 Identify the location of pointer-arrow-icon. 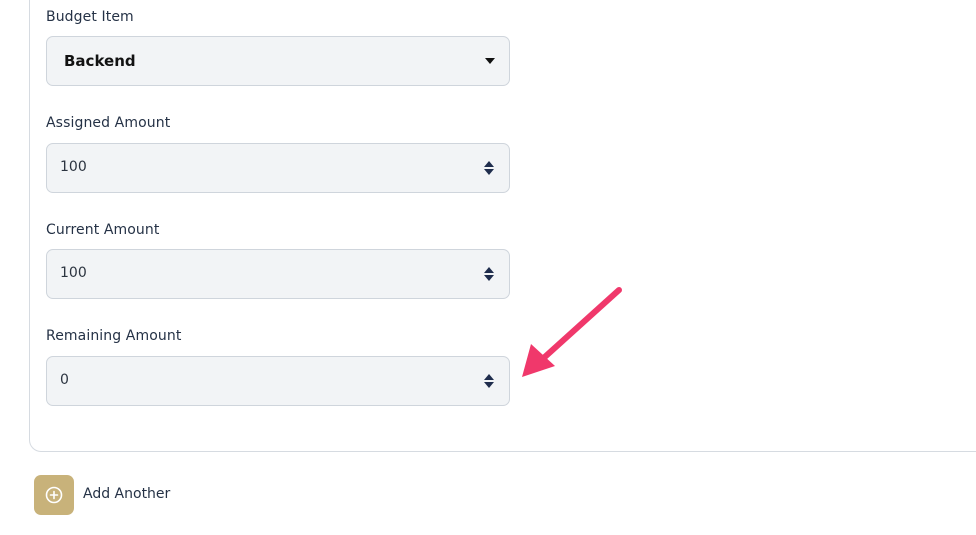
(572, 332).